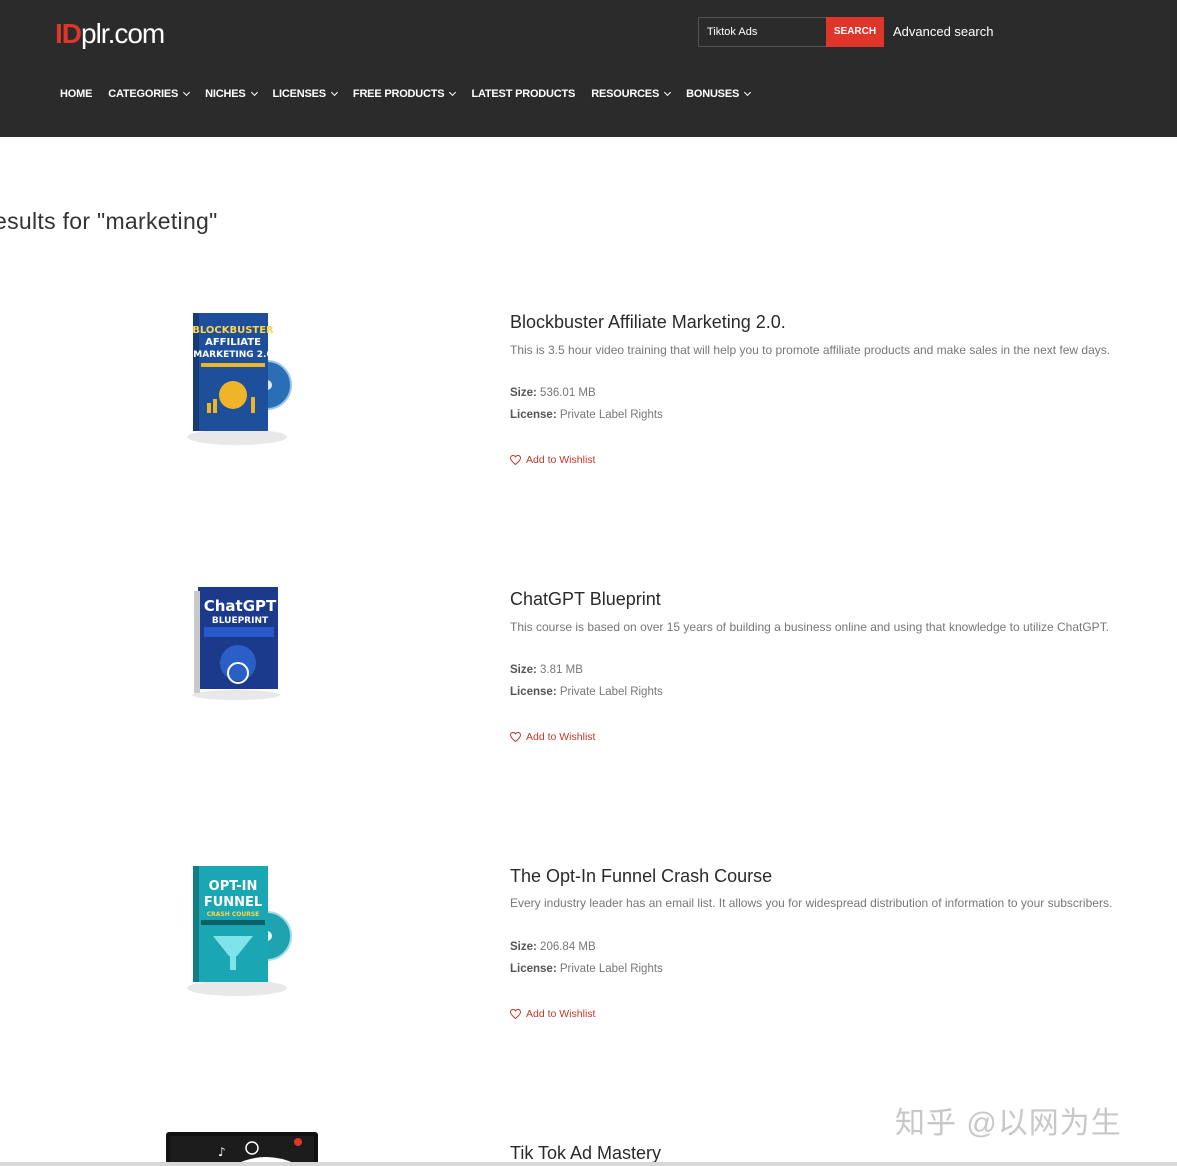 The image size is (1177, 1166). I want to click on nav-label: CATEGORIES, so click(143, 94).